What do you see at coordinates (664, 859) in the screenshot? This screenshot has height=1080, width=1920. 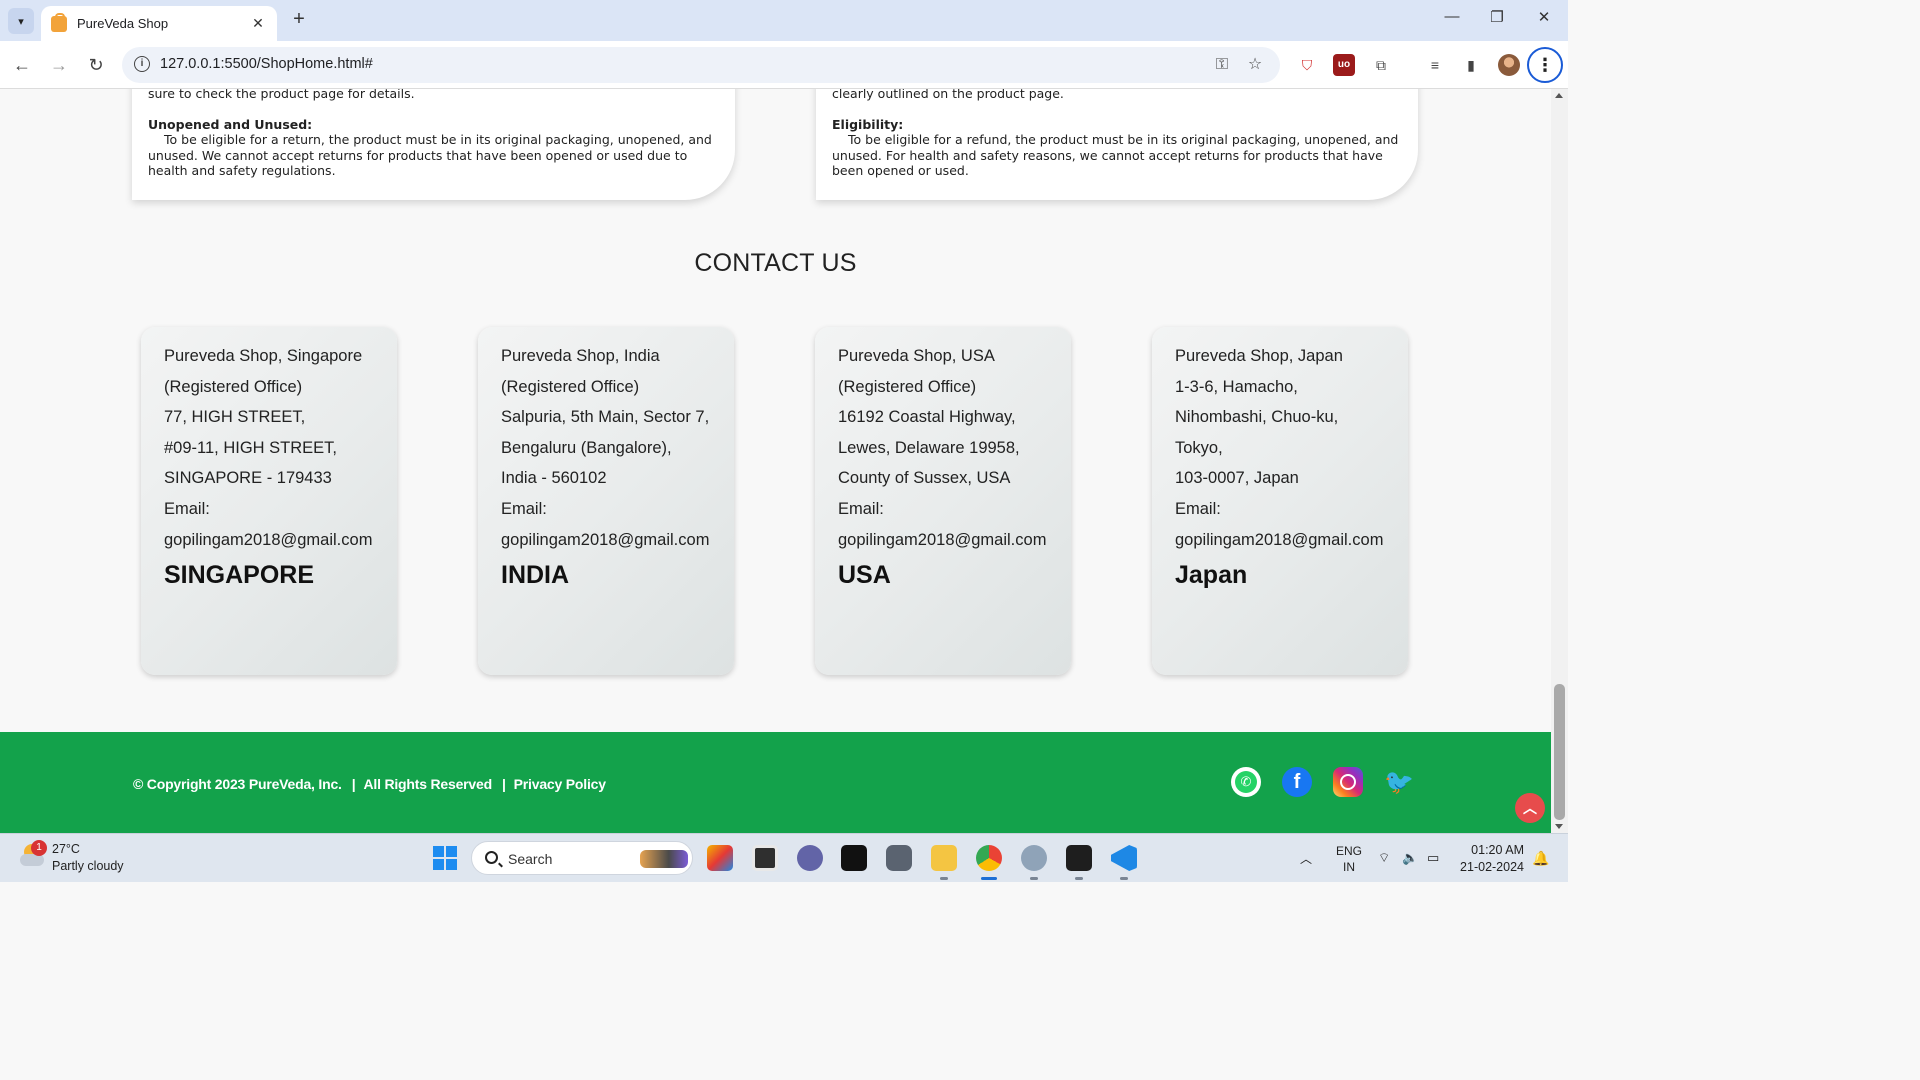 I see `search-highlight-image` at bounding box center [664, 859].